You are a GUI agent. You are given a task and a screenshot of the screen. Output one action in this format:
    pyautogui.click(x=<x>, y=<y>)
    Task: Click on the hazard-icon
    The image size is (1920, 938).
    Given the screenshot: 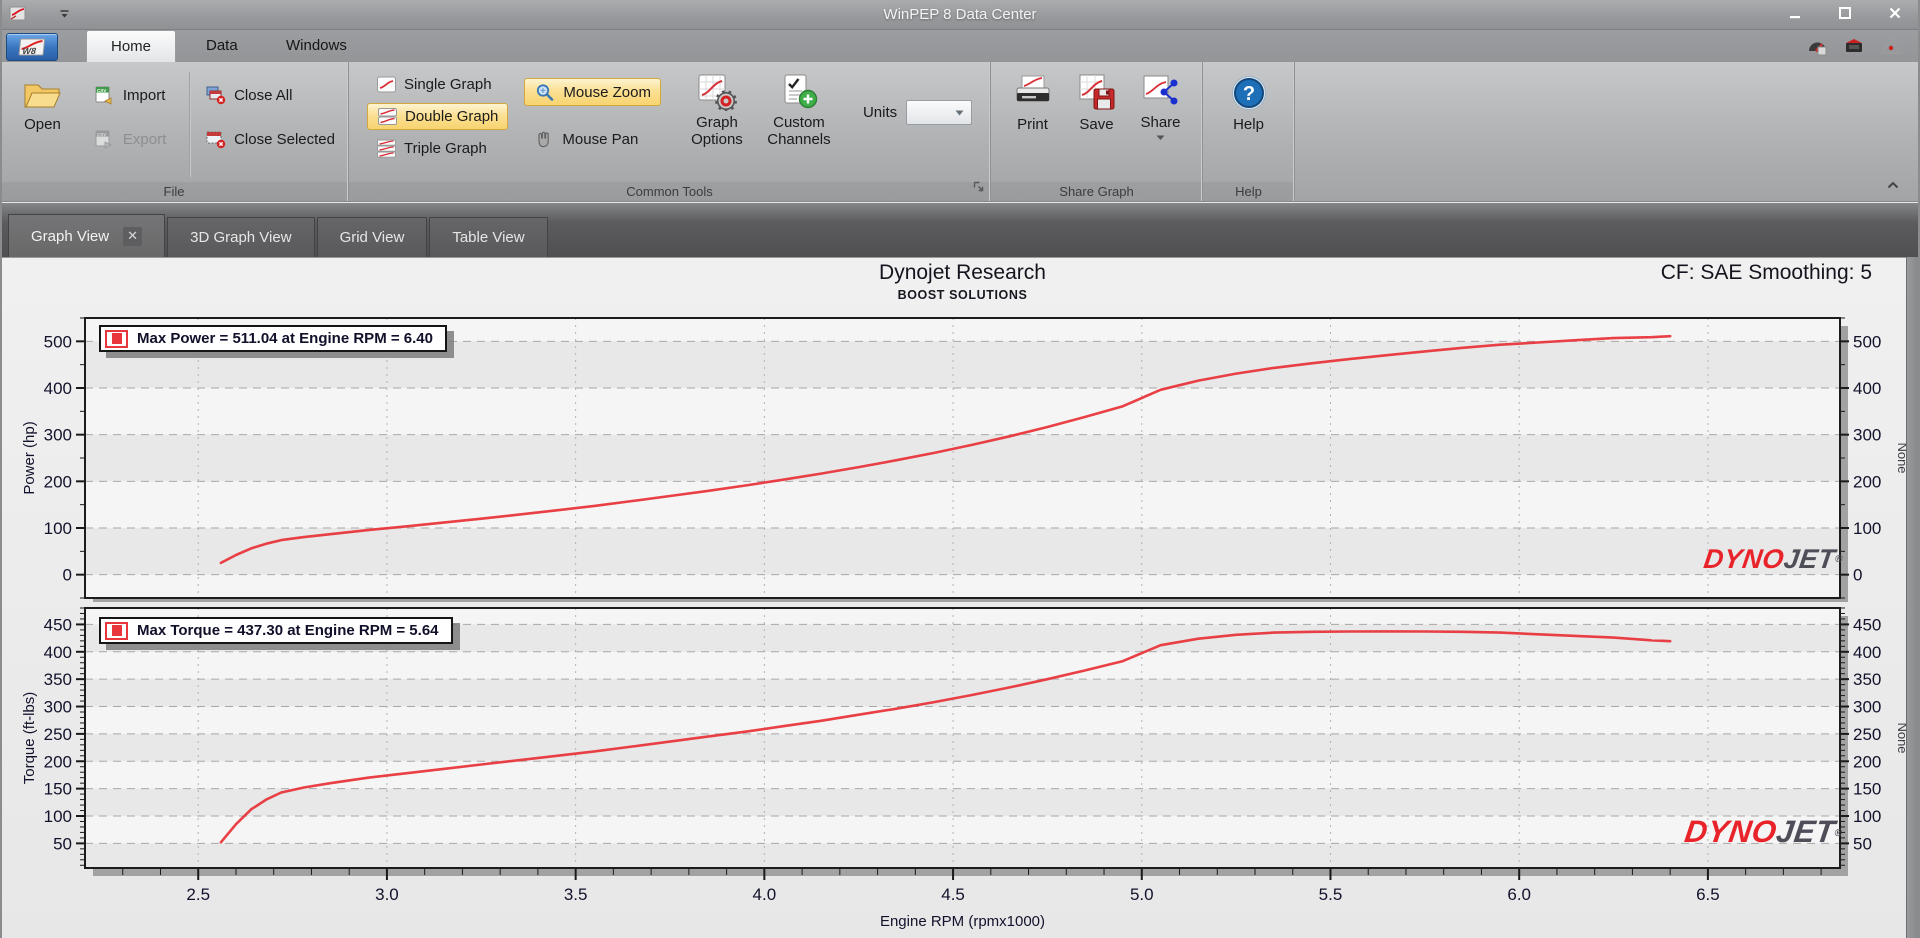 What is the action you would take?
    pyautogui.click(x=1891, y=48)
    